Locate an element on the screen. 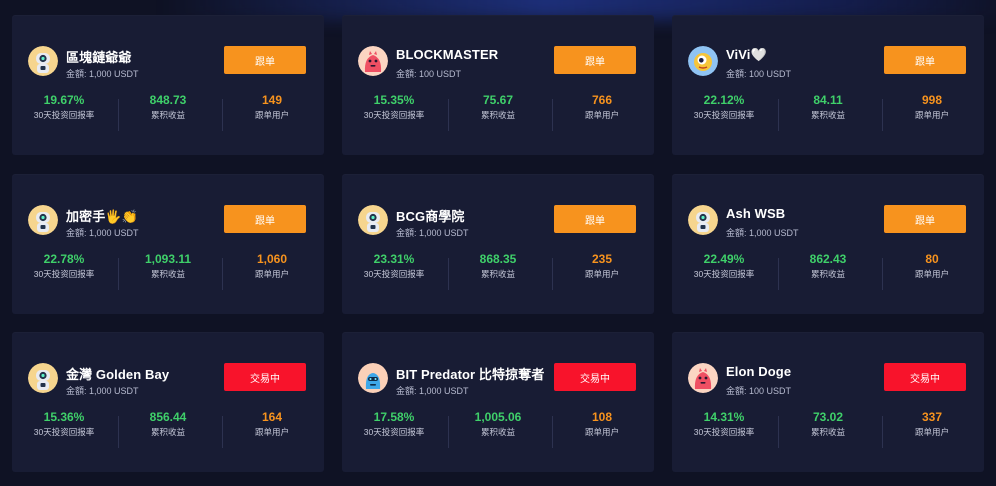  trader-stats: 19.67% 30天投资回报率 848.73 累积收益 149 跟单用户 is located at coordinates (168, 113).